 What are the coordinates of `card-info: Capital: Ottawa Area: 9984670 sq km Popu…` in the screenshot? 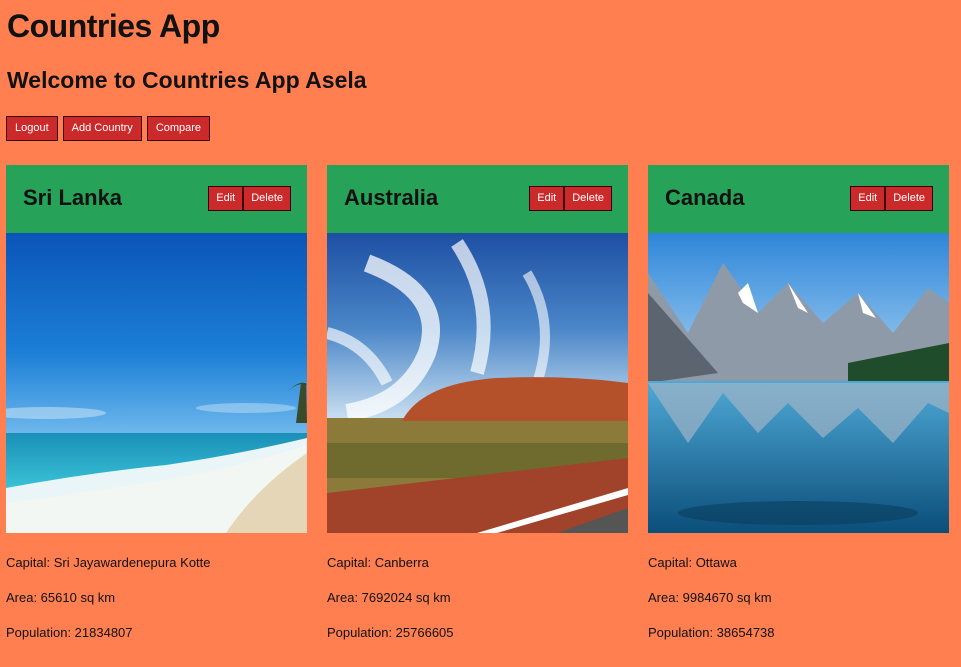 It's located at (798, 591).